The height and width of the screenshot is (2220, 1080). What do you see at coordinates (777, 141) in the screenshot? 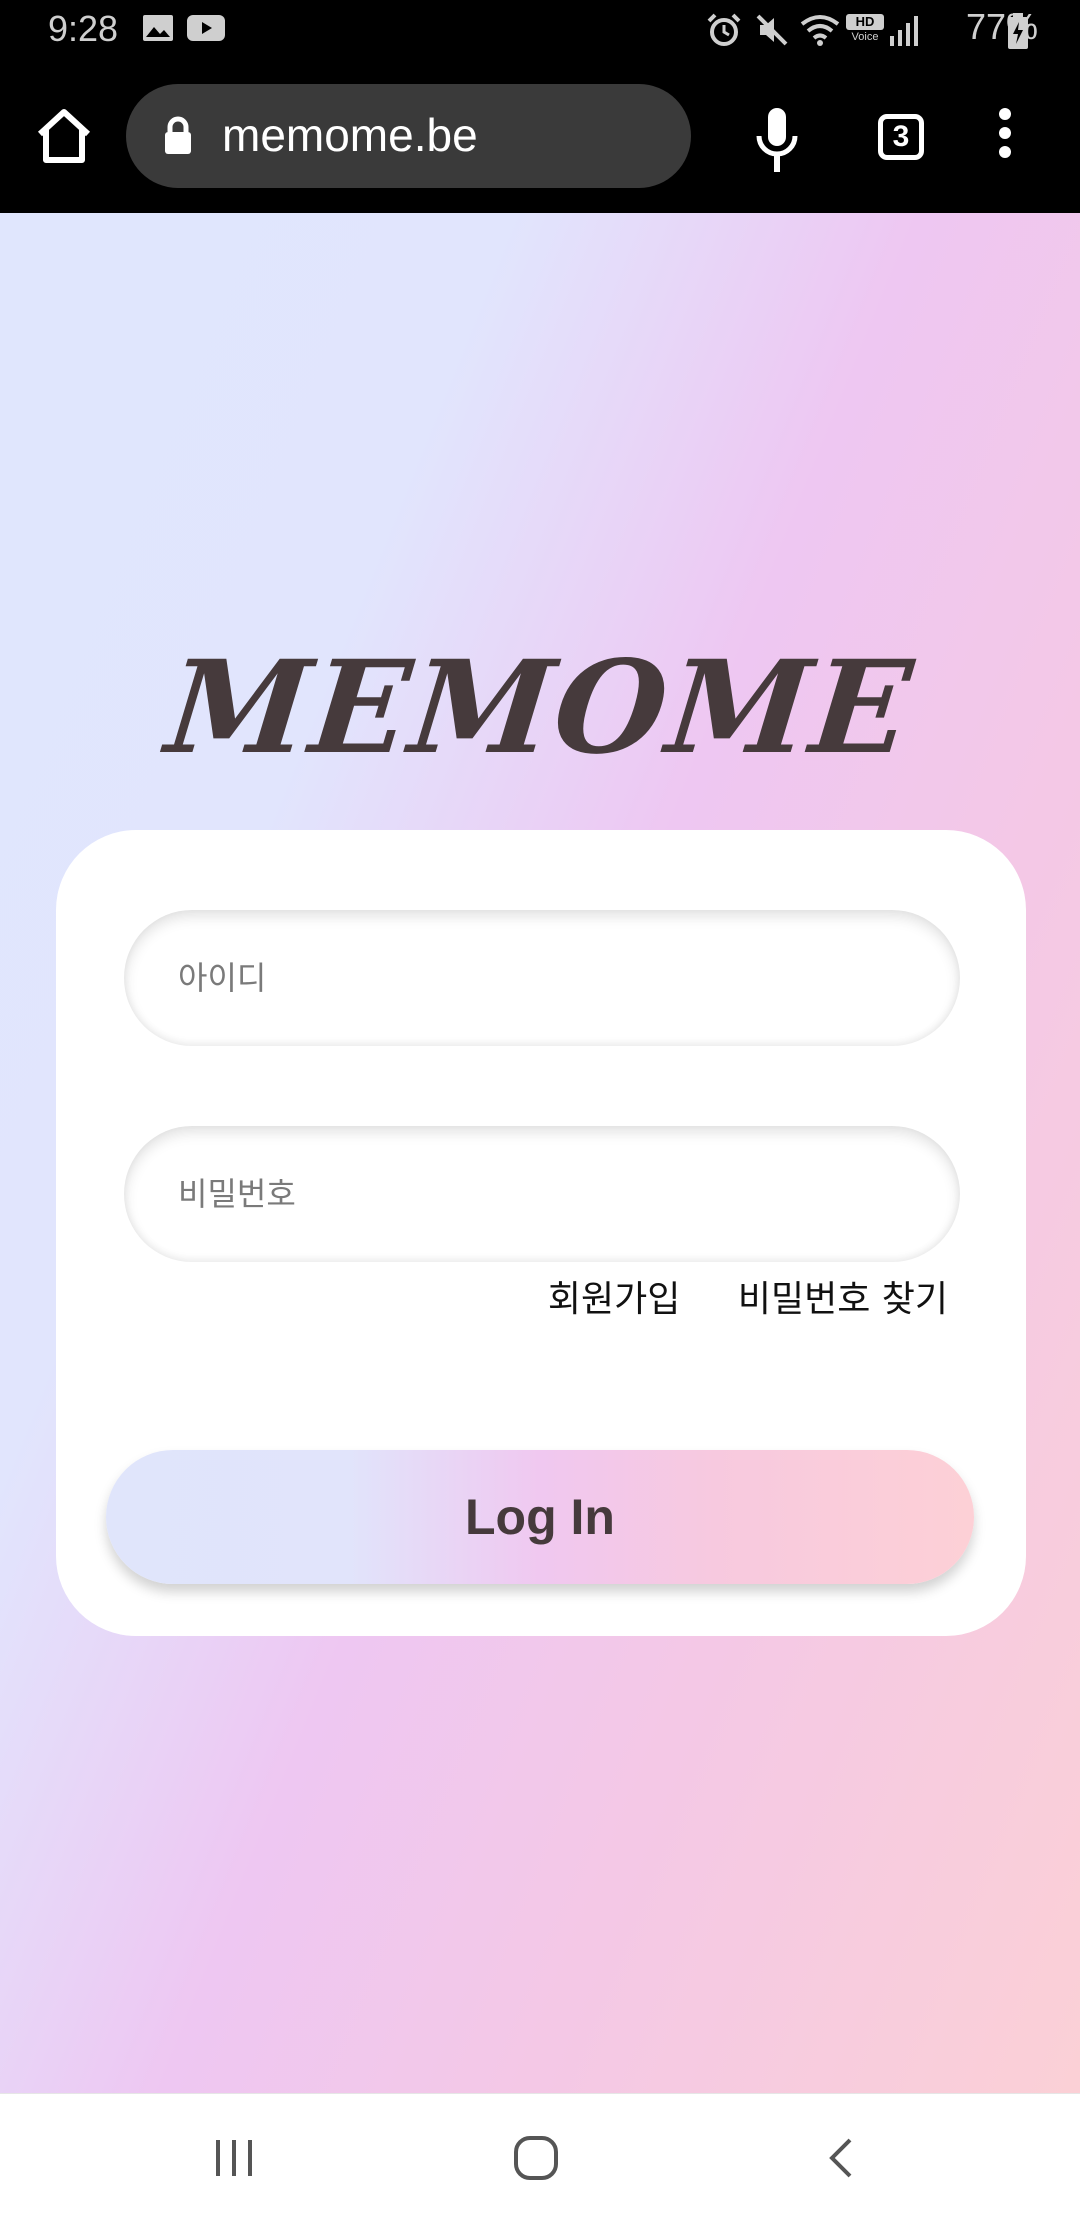
I see `mic-icon` at bounding box center [777, 141].